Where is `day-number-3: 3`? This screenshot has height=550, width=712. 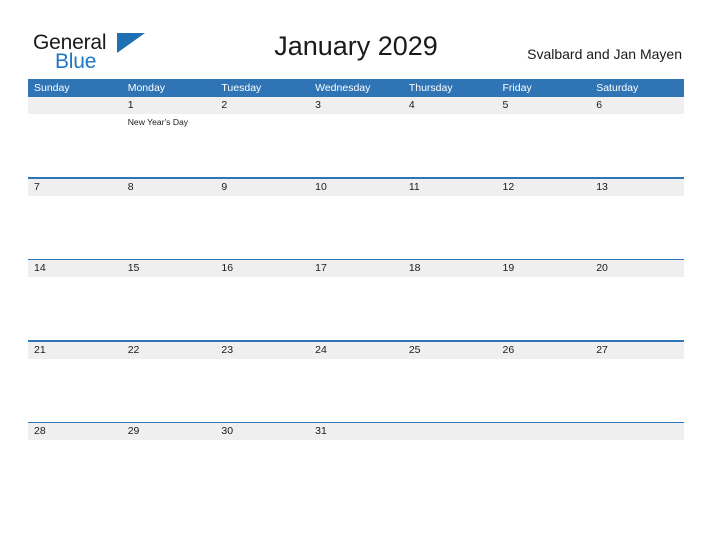
day-number-3: 3 is located at coordinates (356, 105).